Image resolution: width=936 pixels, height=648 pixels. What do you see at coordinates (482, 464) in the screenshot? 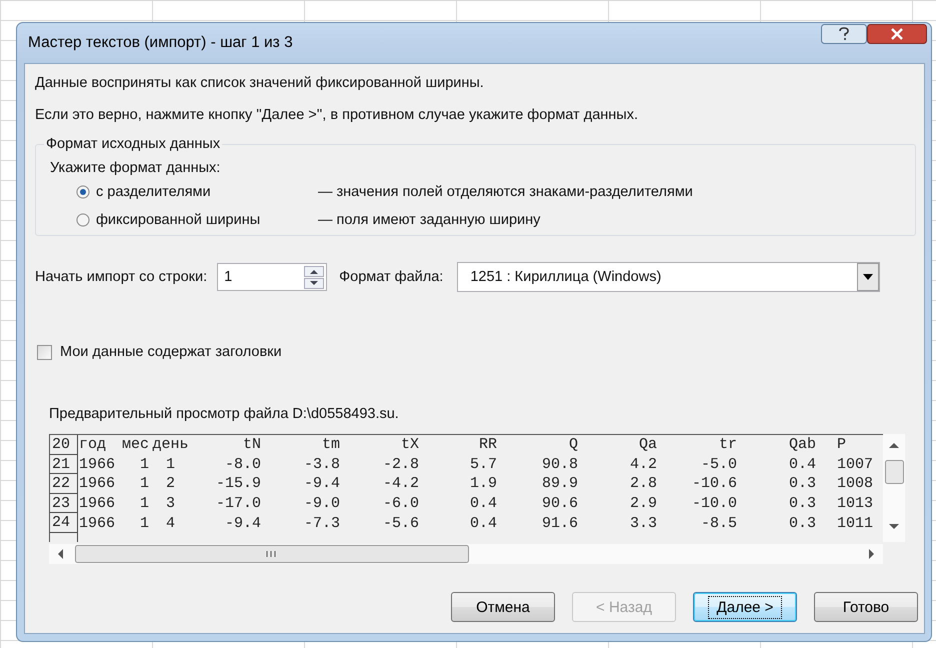
I see `preview-cell-text: 5.7` at bounding box center [482, 464].